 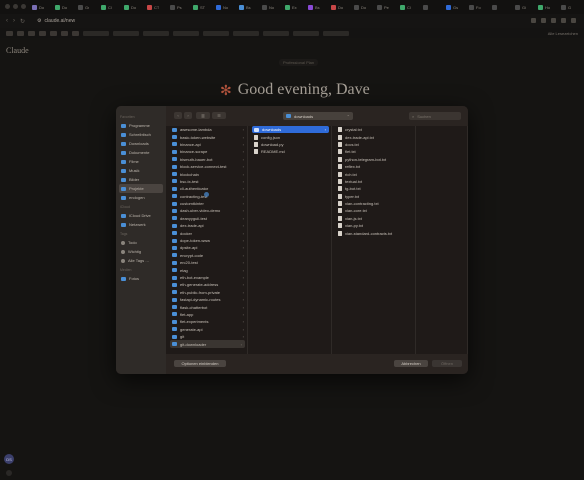 I want to click on window-controls, so click(x=15, y=6).